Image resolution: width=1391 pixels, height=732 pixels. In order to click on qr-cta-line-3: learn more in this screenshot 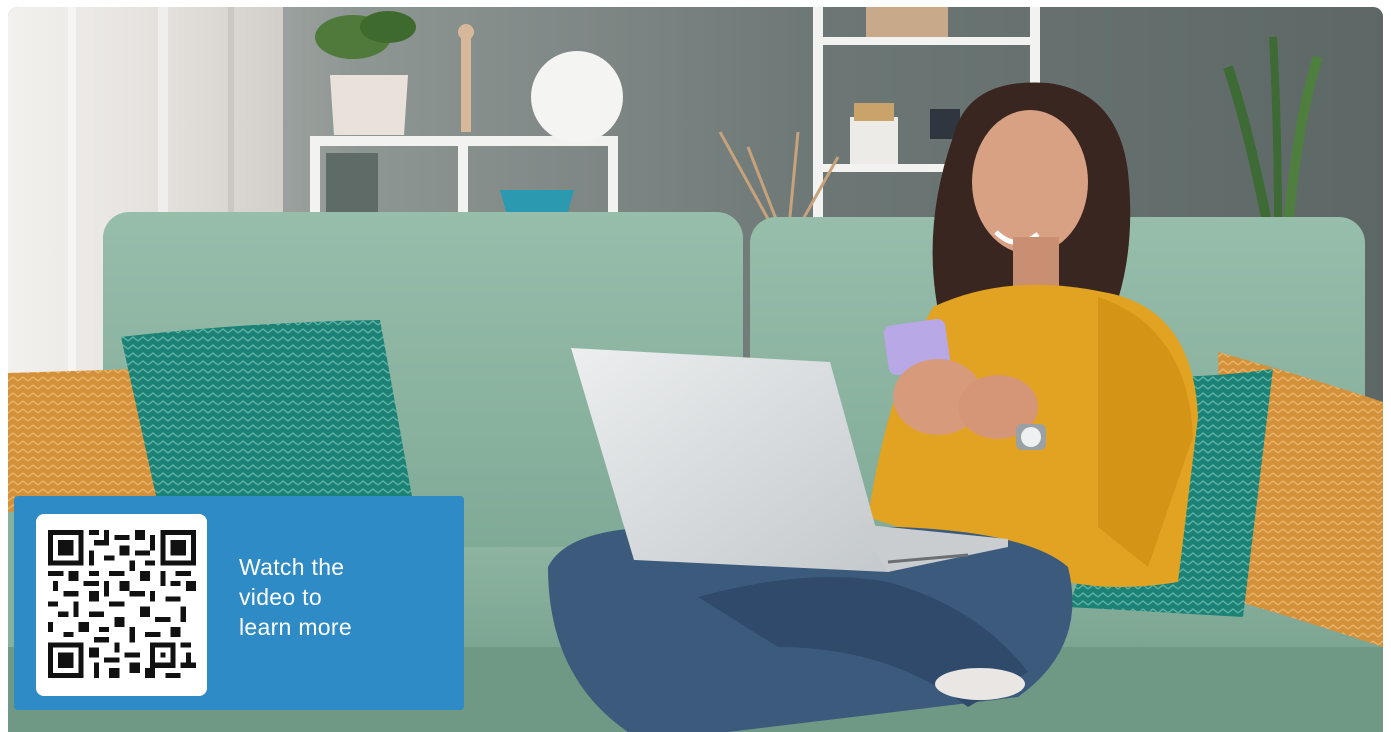, I will do `click(295, 627)`.